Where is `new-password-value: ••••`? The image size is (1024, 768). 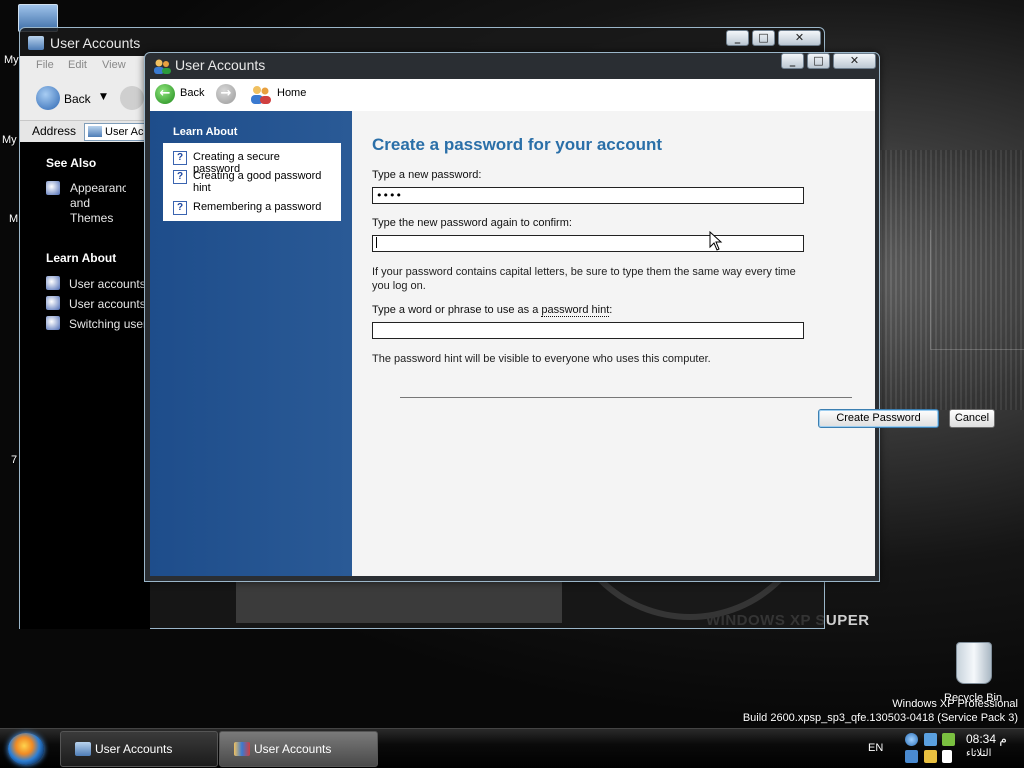 new-password-value: •••• is located at coordinates (389, 195).